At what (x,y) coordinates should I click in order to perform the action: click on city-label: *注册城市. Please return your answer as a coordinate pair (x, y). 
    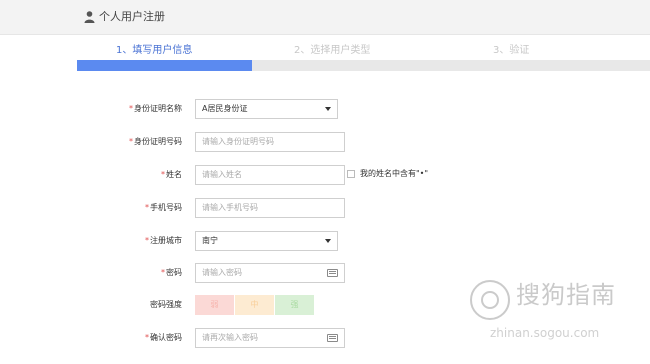
    Looking at the image, I should click on (163, 240).